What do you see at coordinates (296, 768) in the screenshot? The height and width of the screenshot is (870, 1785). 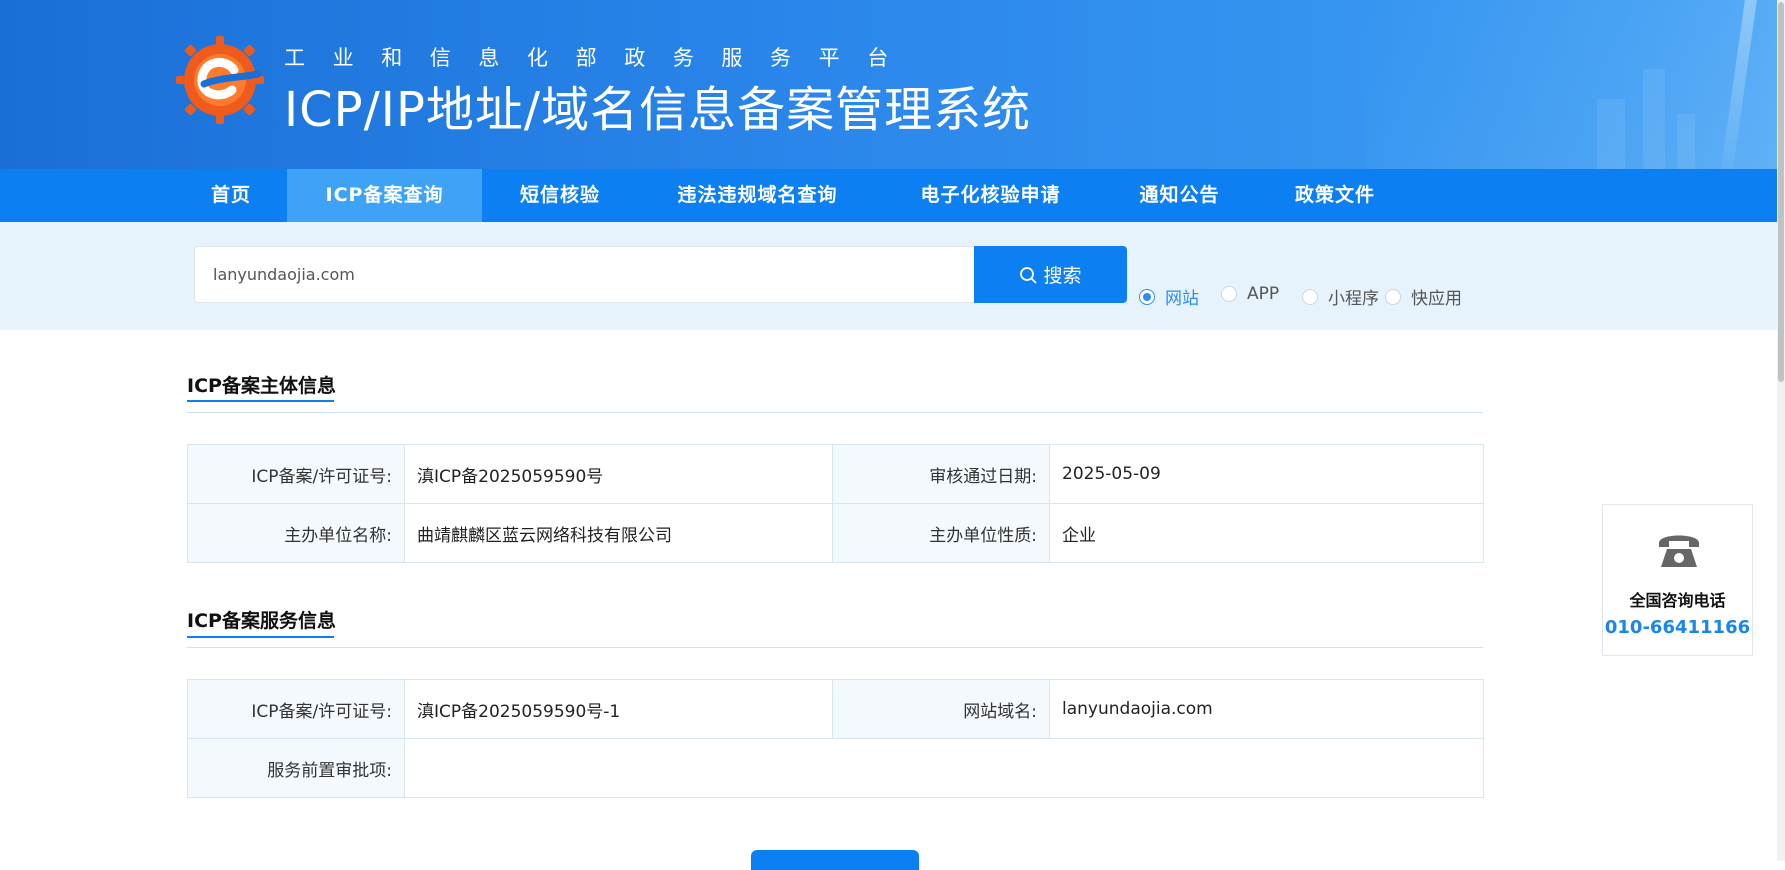 I see `field-label: 服务前置审批项:` at bounding box center [296, 768].